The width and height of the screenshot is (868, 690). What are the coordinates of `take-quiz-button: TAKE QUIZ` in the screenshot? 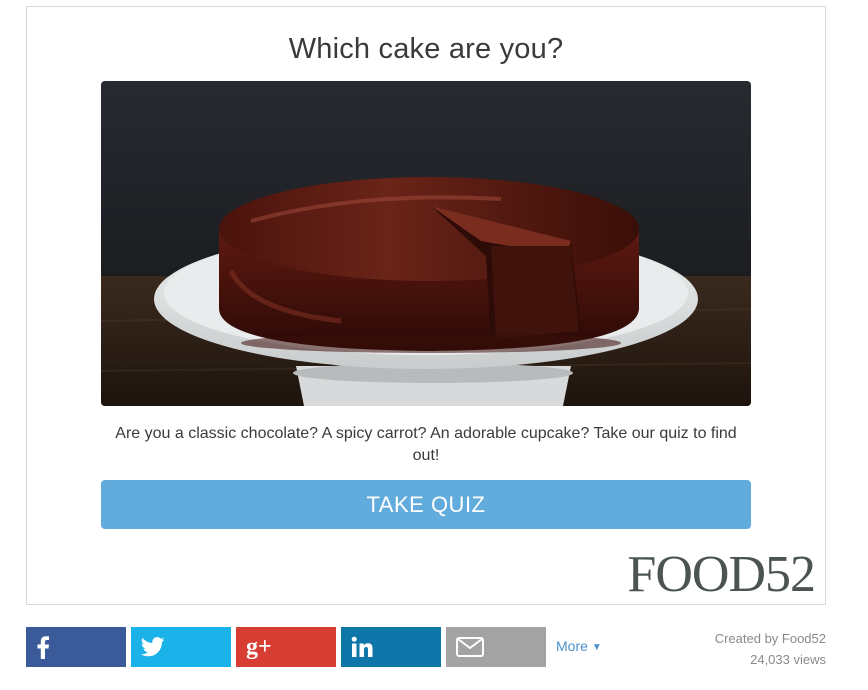 It's located at (426, 504).